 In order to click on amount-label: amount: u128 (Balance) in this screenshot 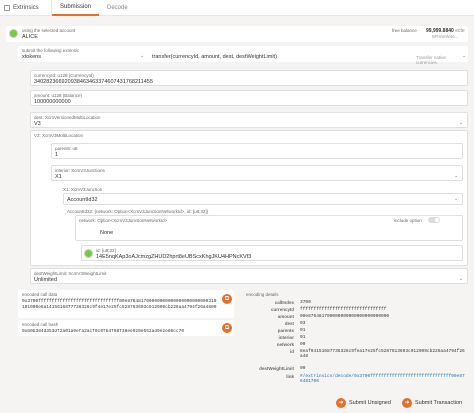, I will do `click(58, 95)`.